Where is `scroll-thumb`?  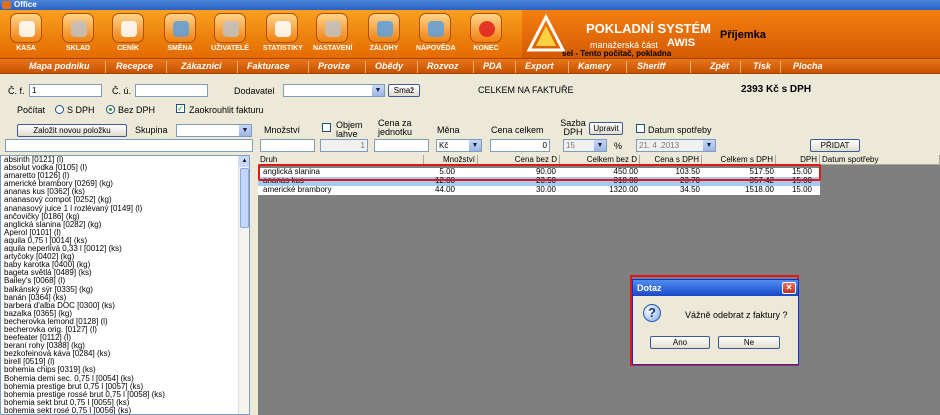 scroll-thumb is located at coordinates (244, 198).